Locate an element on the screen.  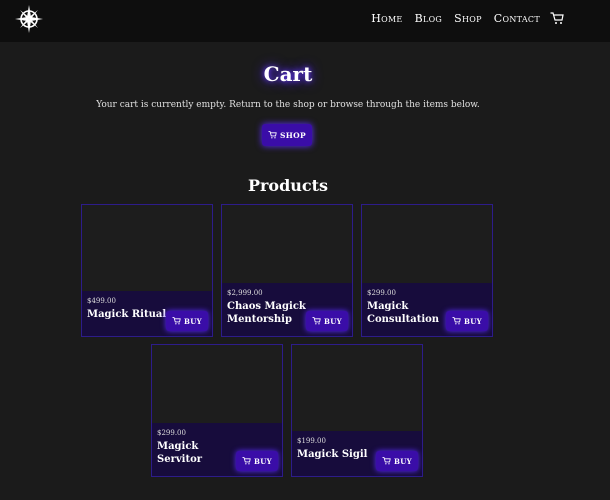
product-info: $2,999.00 Chaos Magick Mentorship BUY is located at coordinates (287, 309).